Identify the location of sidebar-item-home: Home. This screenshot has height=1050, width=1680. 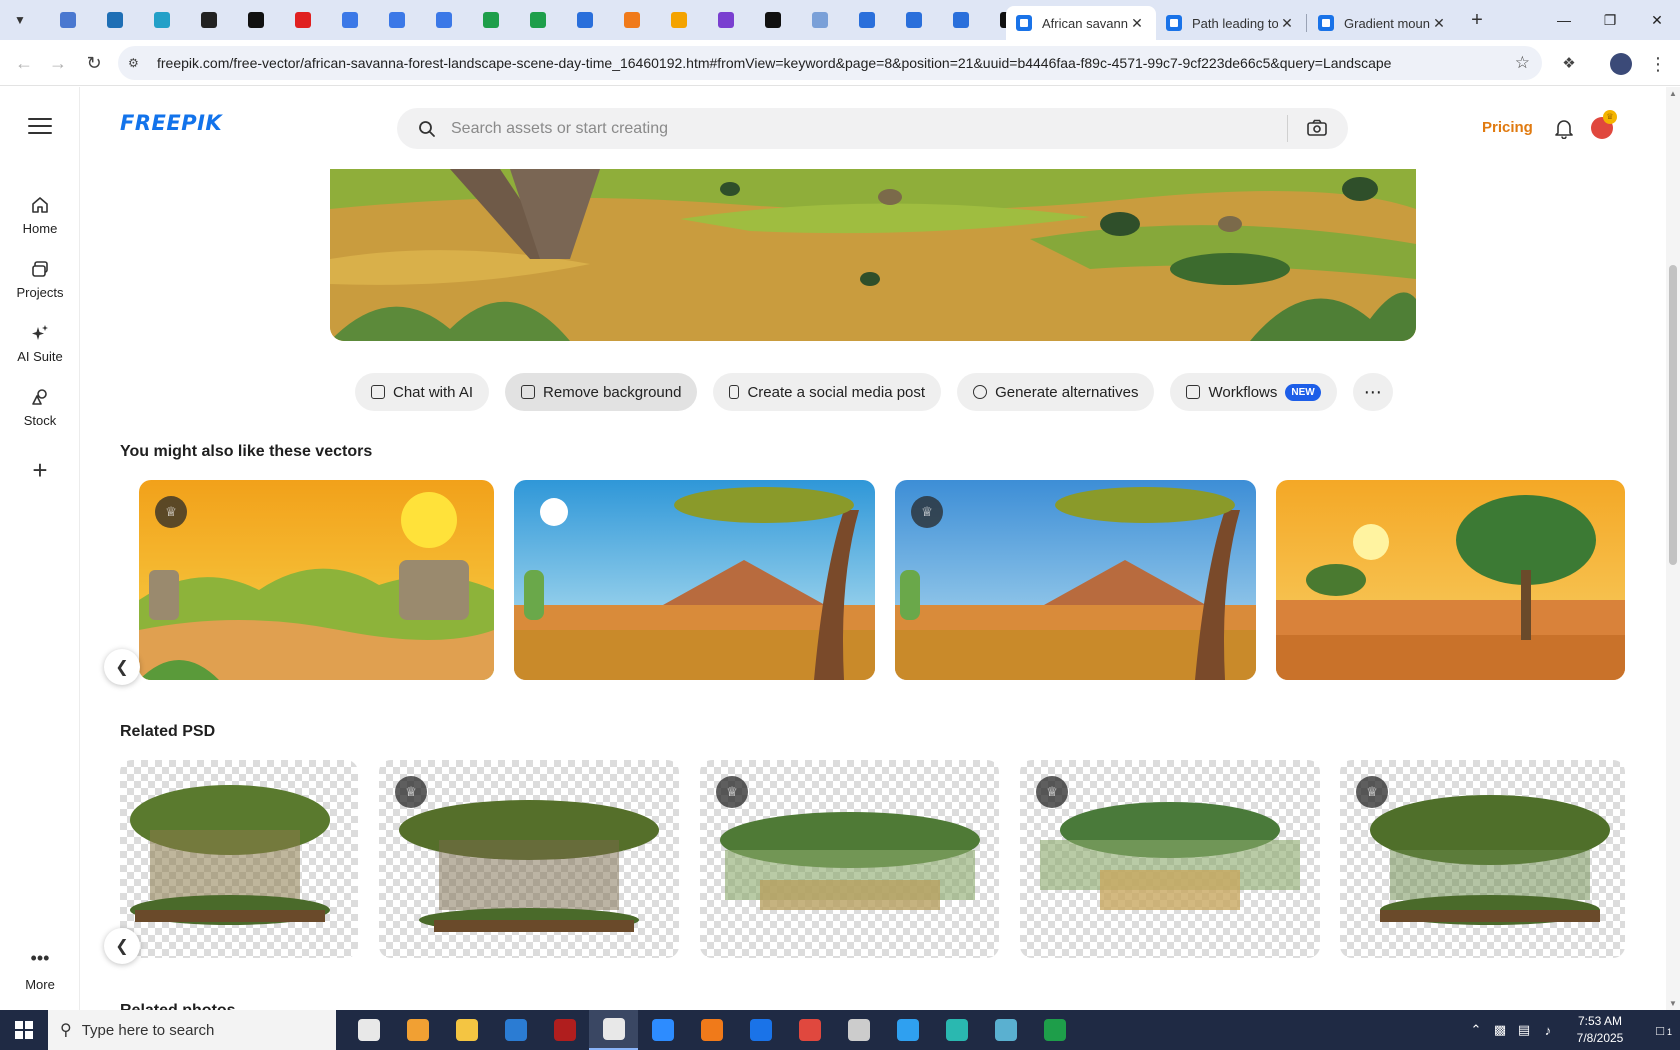
(40, 215).